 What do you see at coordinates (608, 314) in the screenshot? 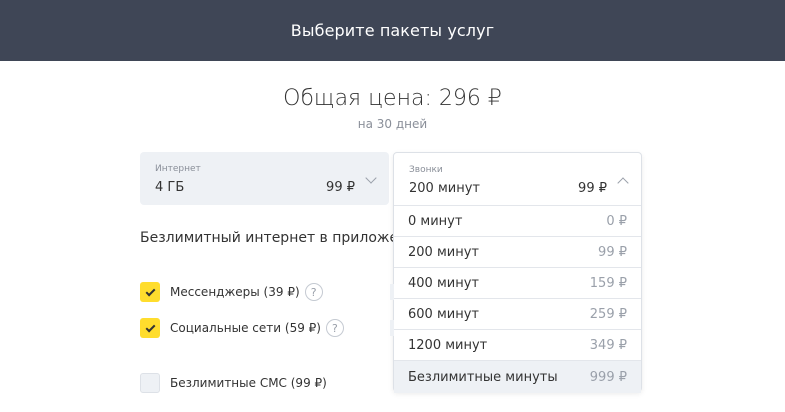
I see `option-price: 259 ₽` at bounding box center [608, 314].